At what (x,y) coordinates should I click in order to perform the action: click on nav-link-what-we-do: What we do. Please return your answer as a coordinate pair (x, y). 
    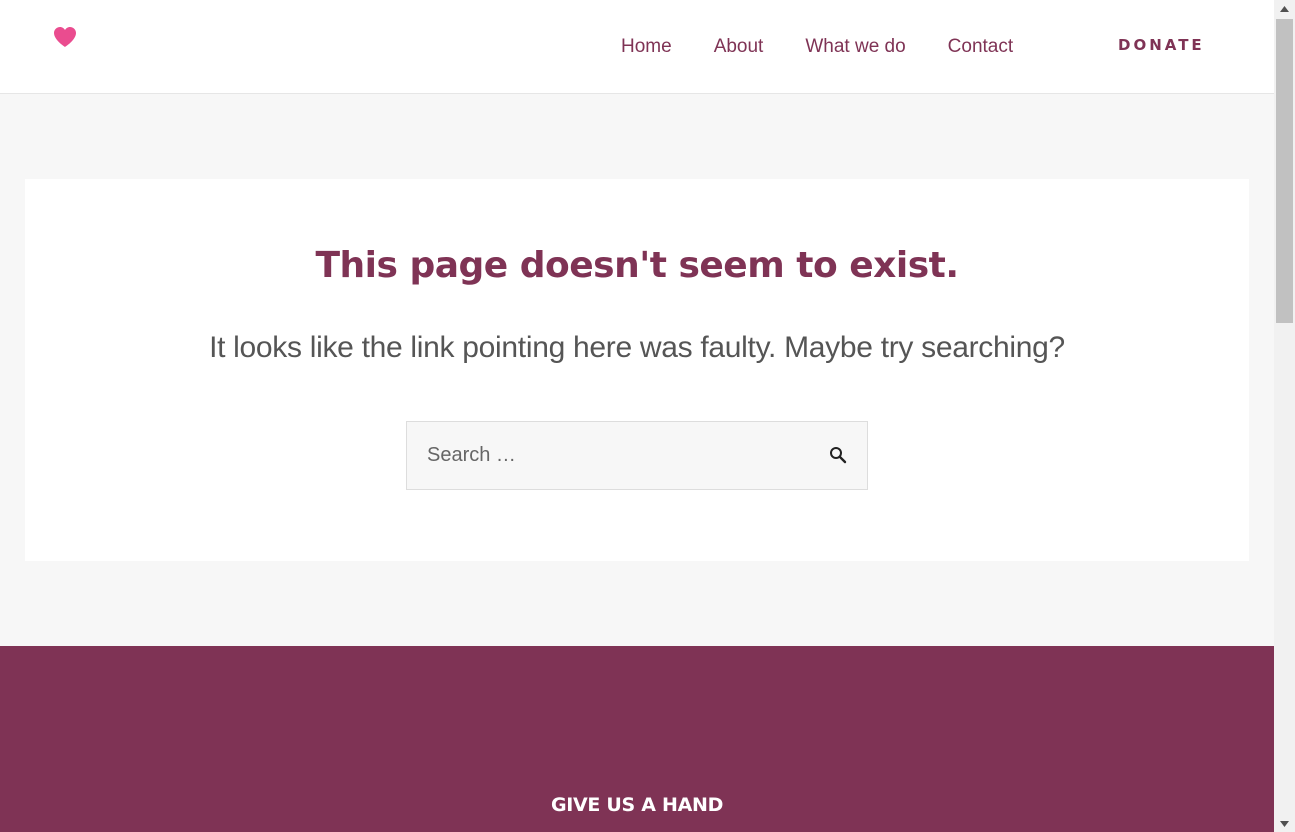
    Looking at the image, I should click on (855, 47).